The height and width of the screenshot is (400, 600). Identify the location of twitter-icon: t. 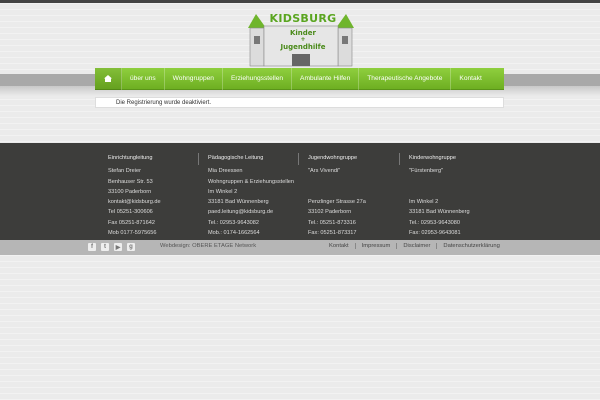
(105, 247).